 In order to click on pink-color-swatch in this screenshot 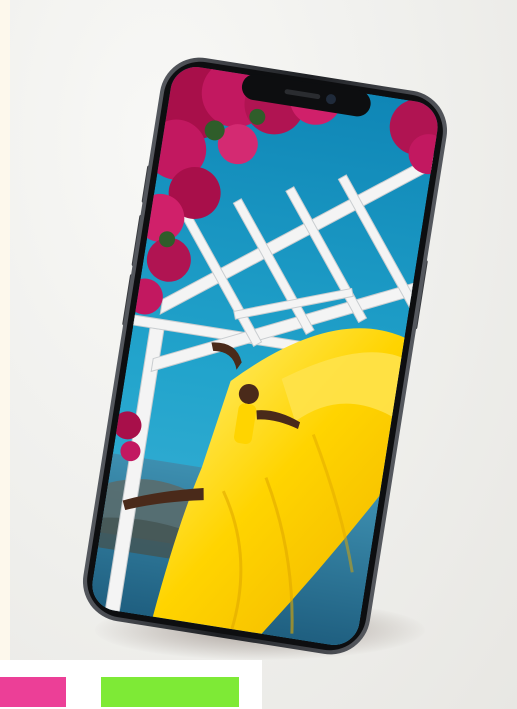, I will do `click(33, 692)`.